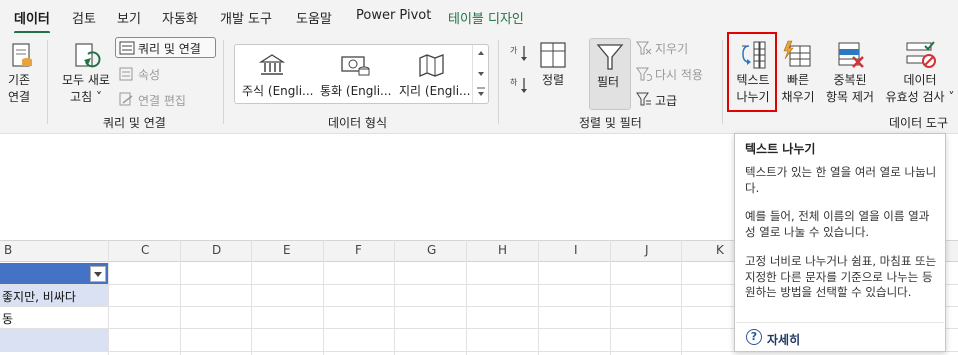 The width and height of the screenshot is (958, 355). Describe the element at coordinates (21, 55) in the screenshot. I see `existing-connections-icon` at that location.